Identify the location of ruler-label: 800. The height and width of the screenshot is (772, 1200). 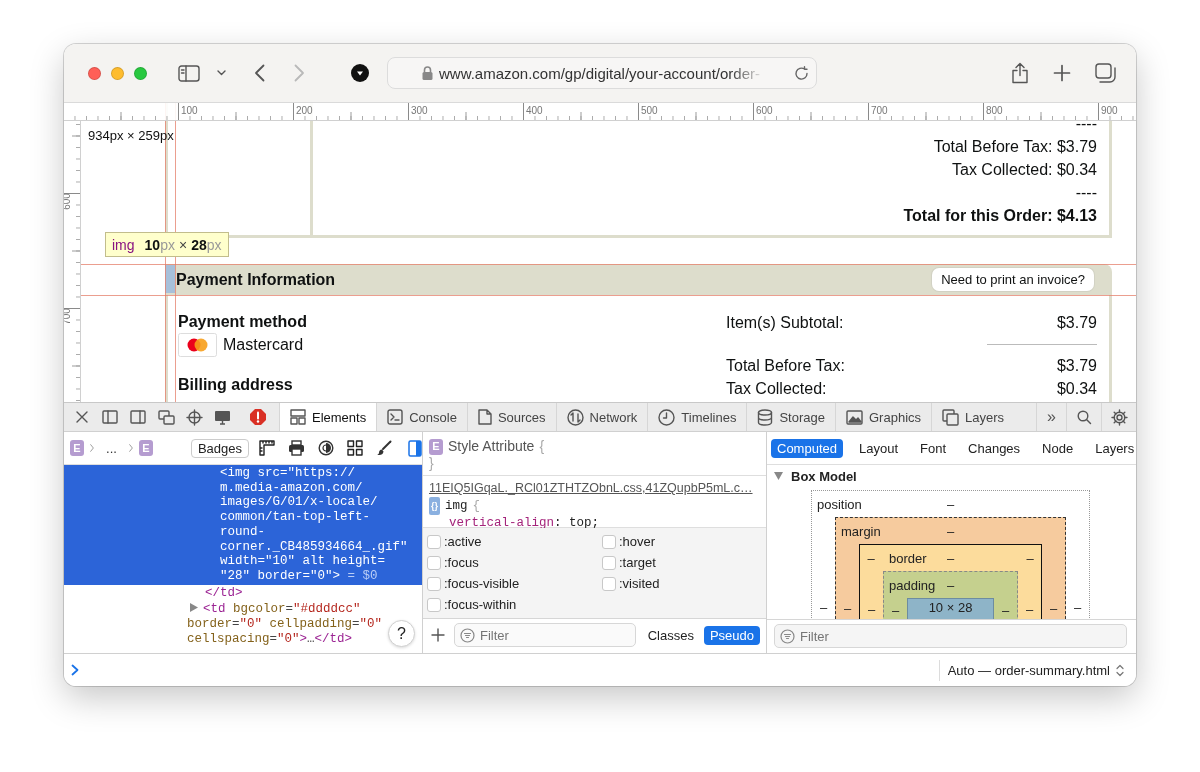
(994, 110).